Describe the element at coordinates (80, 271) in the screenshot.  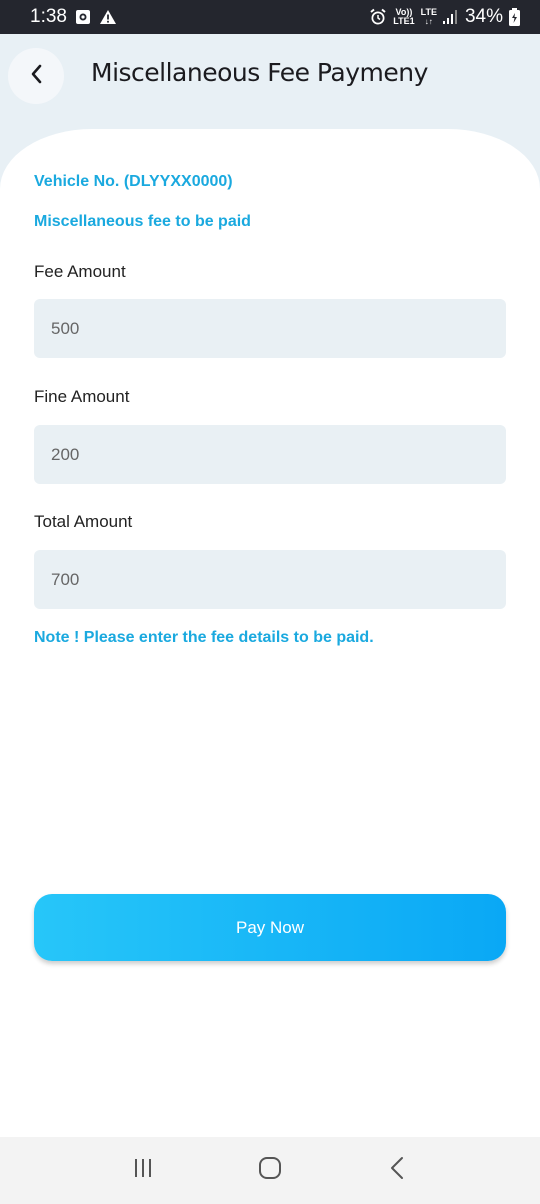
I see `fee-amount-label: Fee Amount` at that location.